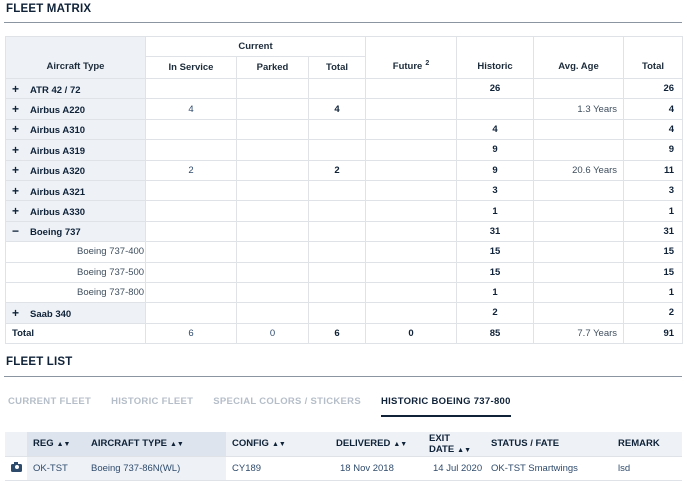 Image resolution: width=690 pixels, height=486 pixels. What do you see at coordinates (495, 109) in the screenshot?
I see `cell-historic` at bounding box center [495, 109].